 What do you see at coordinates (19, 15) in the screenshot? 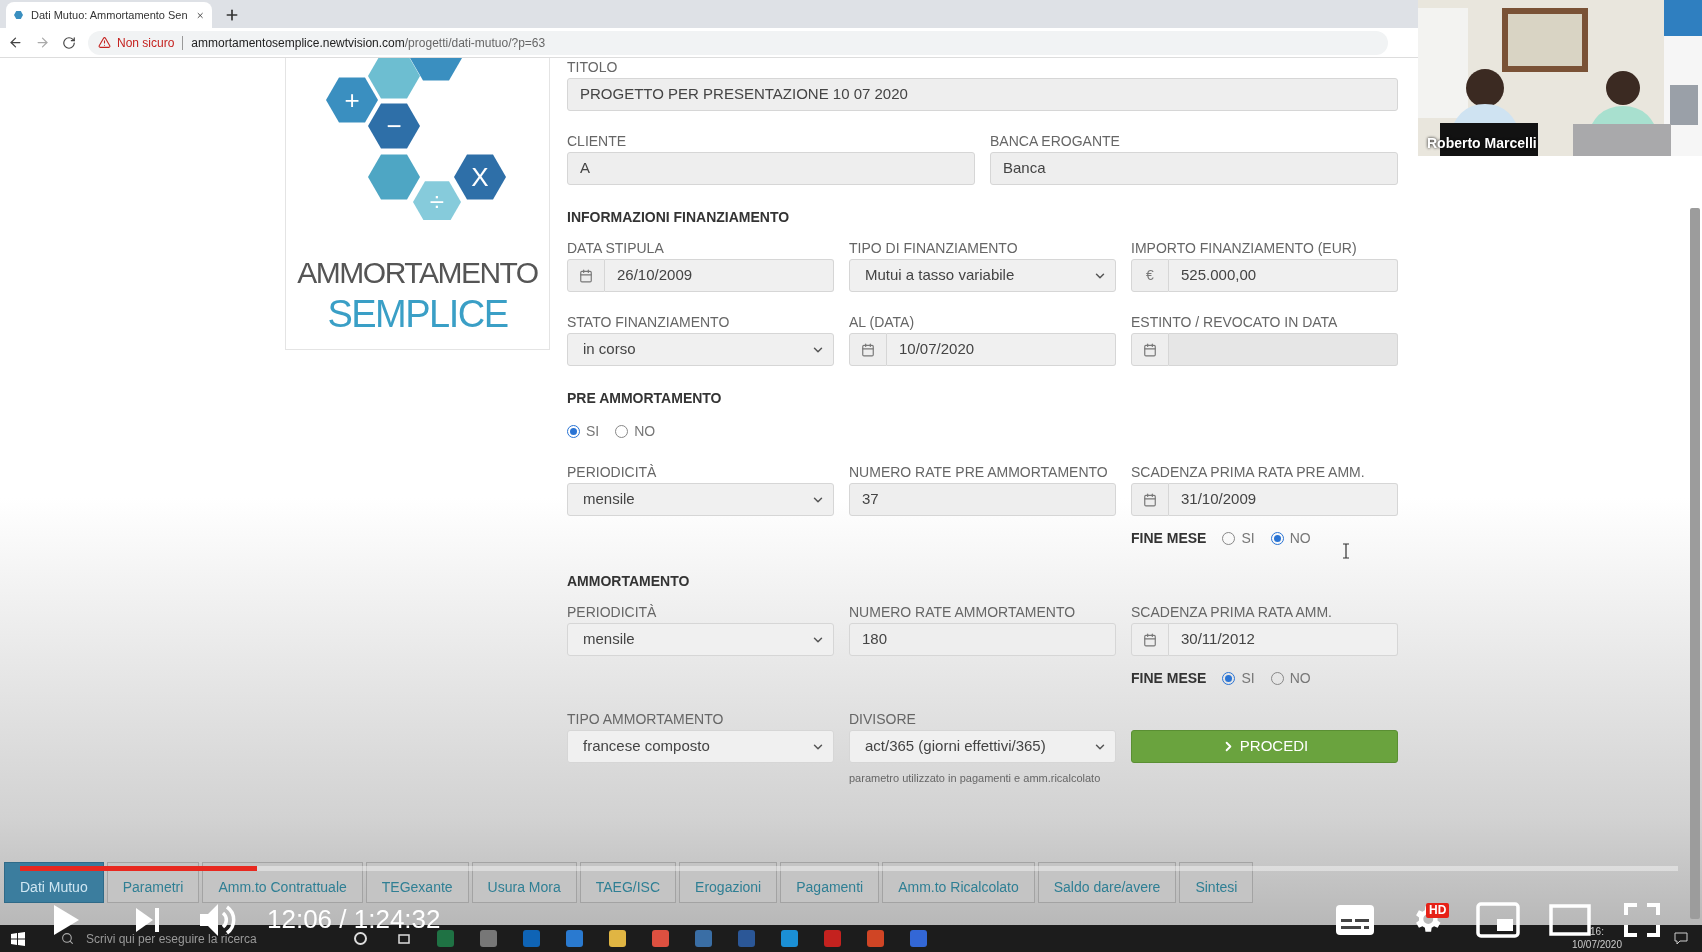
I see `hexagon-icon` at bounding box center [19, 15].